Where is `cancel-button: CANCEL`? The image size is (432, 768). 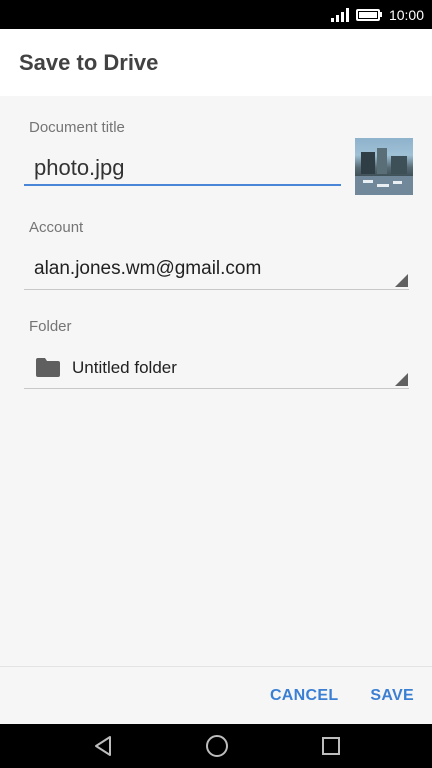
cancel-button: CANCEL is located at coordinates (304, 696).